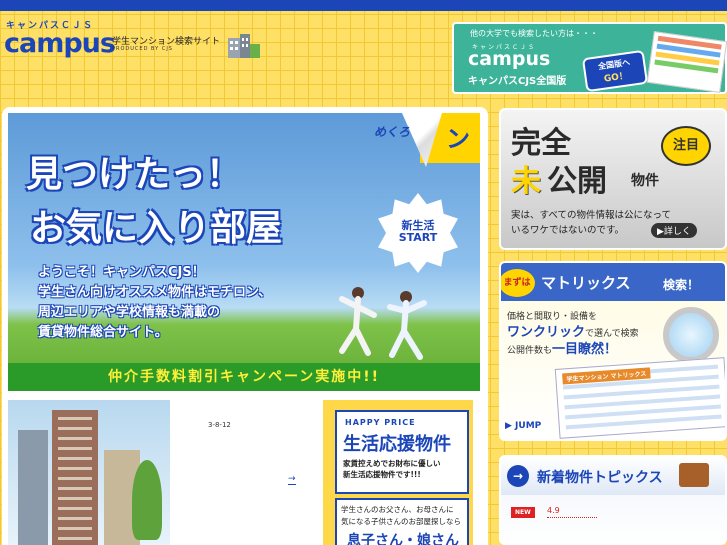  I want to click on banner-wordmark: campus, so click(509, 59).